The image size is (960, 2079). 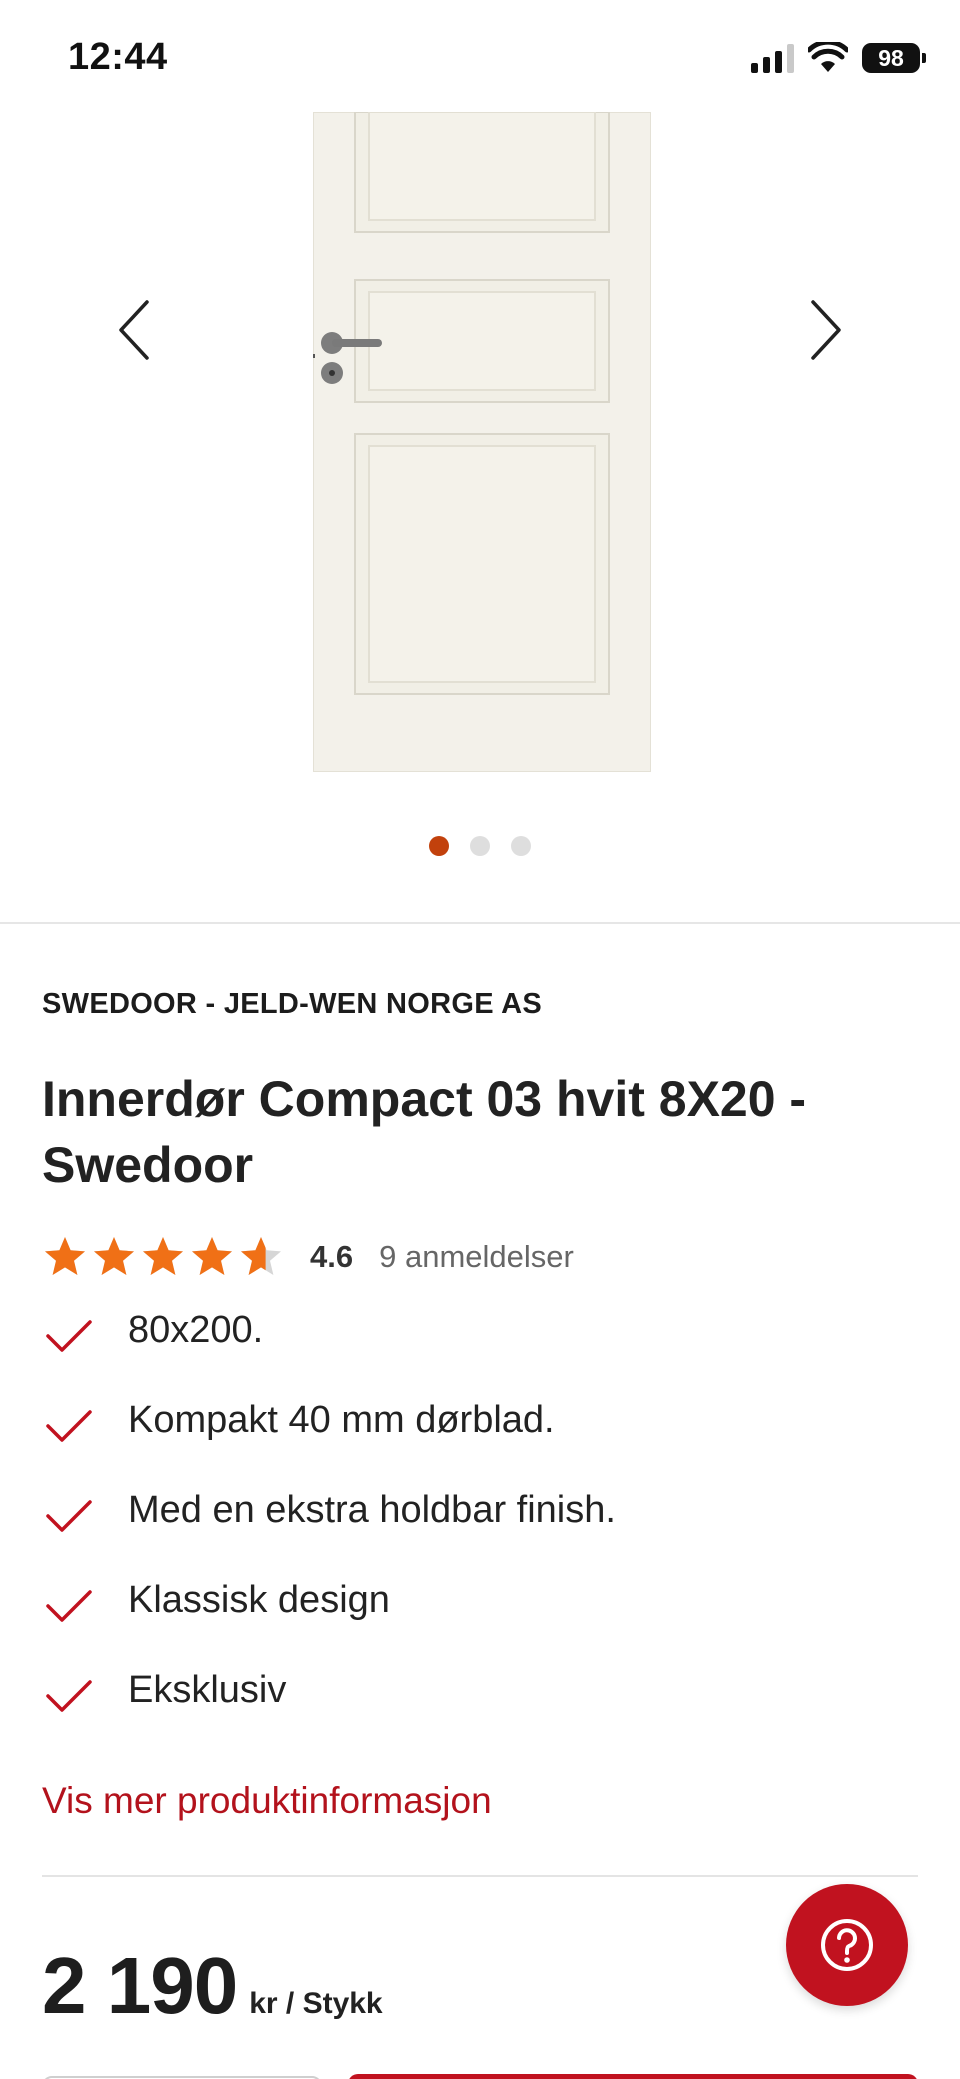 I want to click on chevron-right-icon, so click(x=826, y=330).